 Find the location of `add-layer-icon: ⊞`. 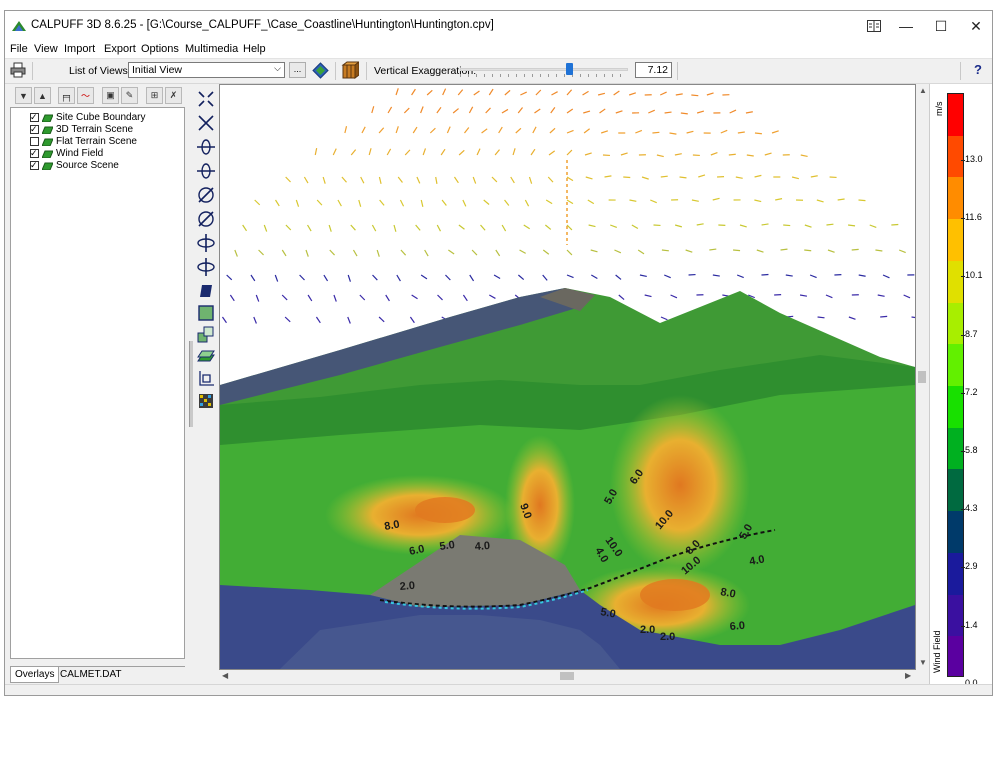

add-layer-icon: ⊞ is located at coordinates (154, 95).